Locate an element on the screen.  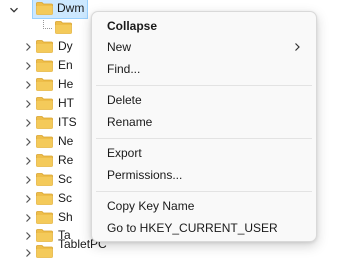
tree-connector is located at coordinates (47, 24).